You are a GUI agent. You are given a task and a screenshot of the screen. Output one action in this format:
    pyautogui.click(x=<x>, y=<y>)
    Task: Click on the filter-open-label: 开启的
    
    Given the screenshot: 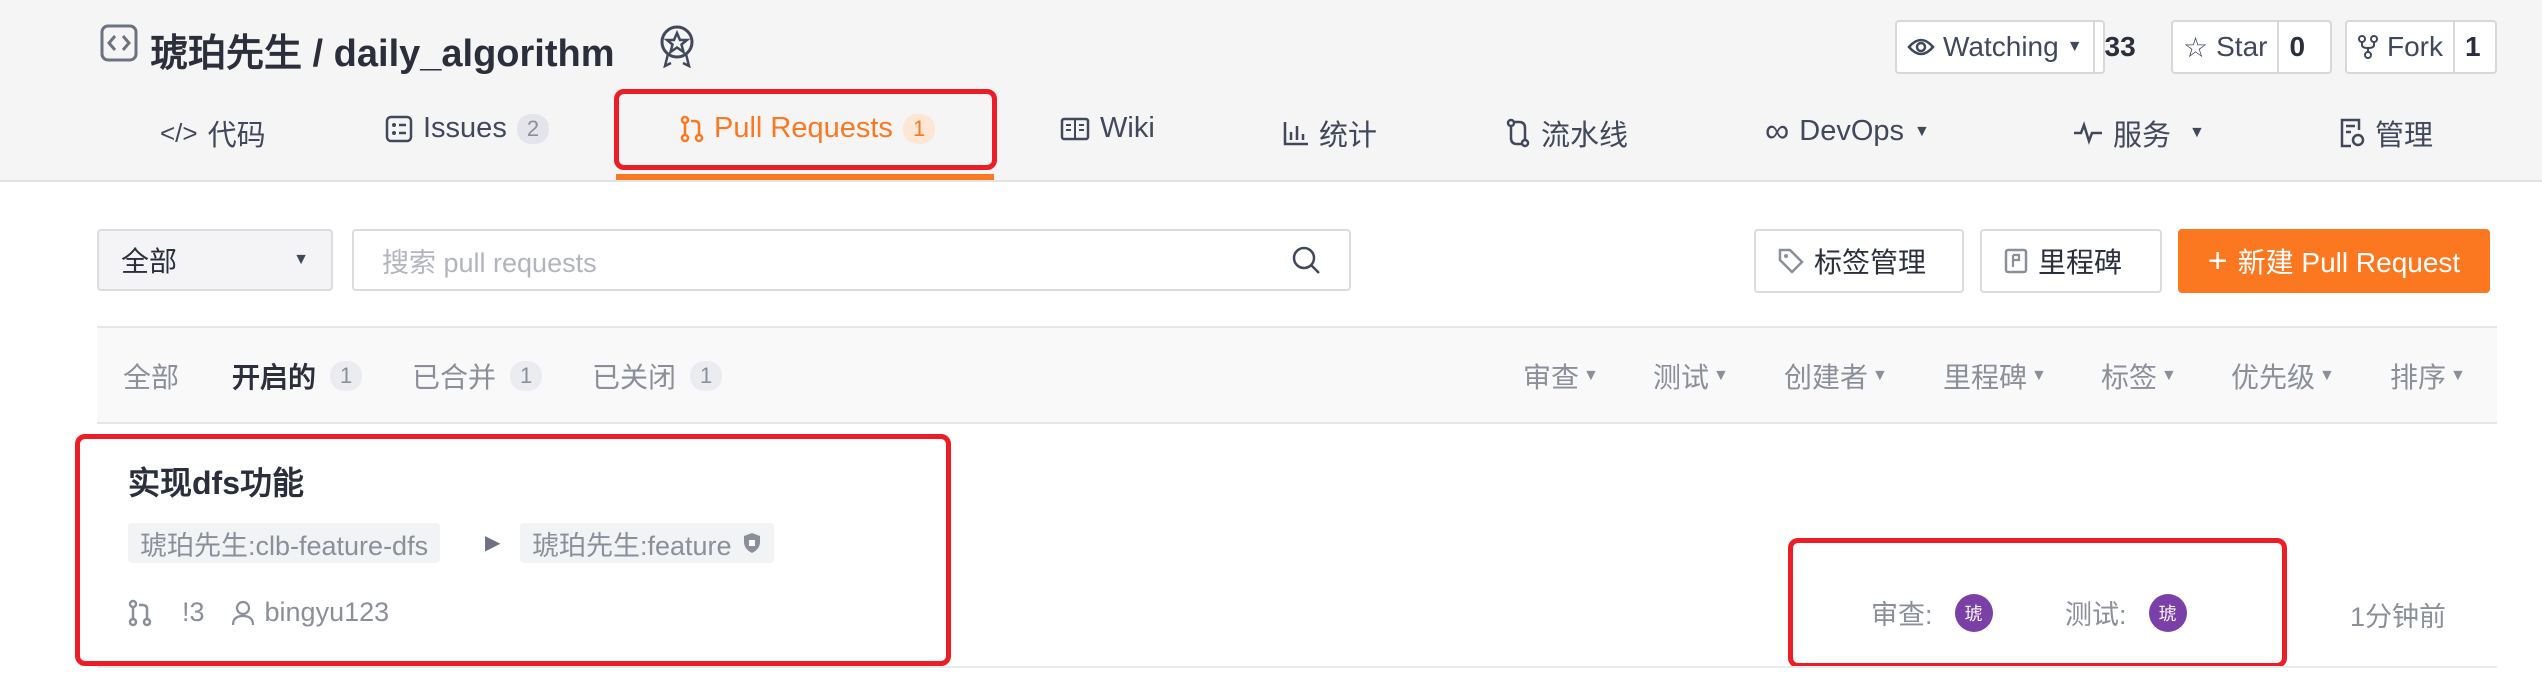 What is the action you would take?
    pyautogui.click(x=274, y=377)
    